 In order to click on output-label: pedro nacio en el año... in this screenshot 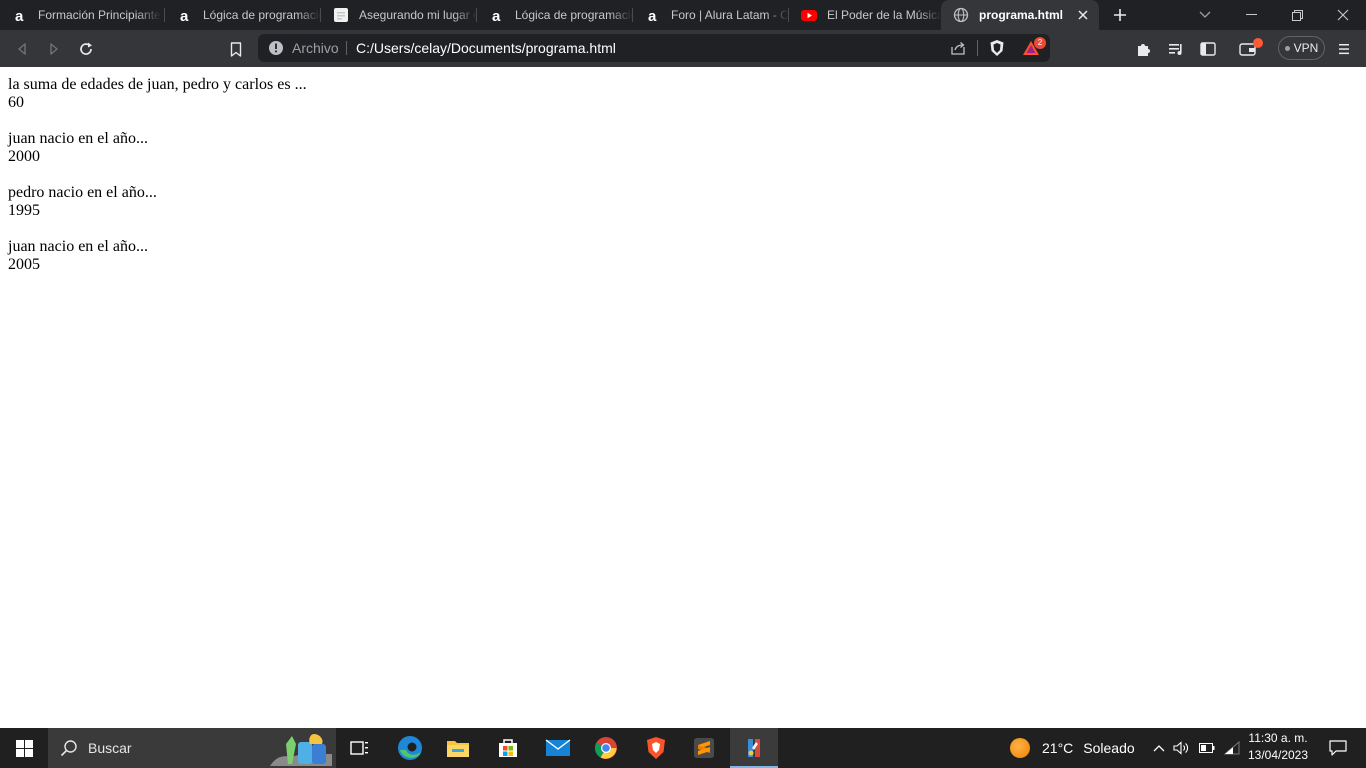, I will do `click(82, 192)`.